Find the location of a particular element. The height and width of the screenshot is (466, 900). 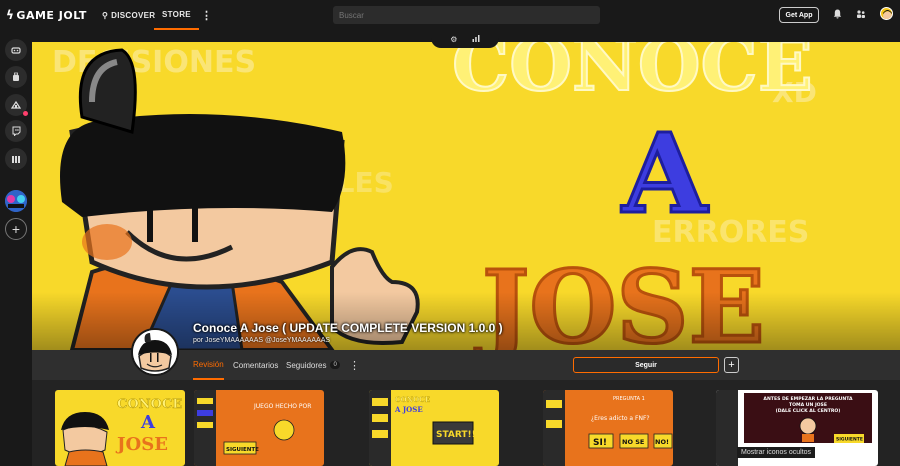

shot5-line1-text: ANTES DE EMPEZAR LA PREGUNTA is located at coordinates (808, 399).